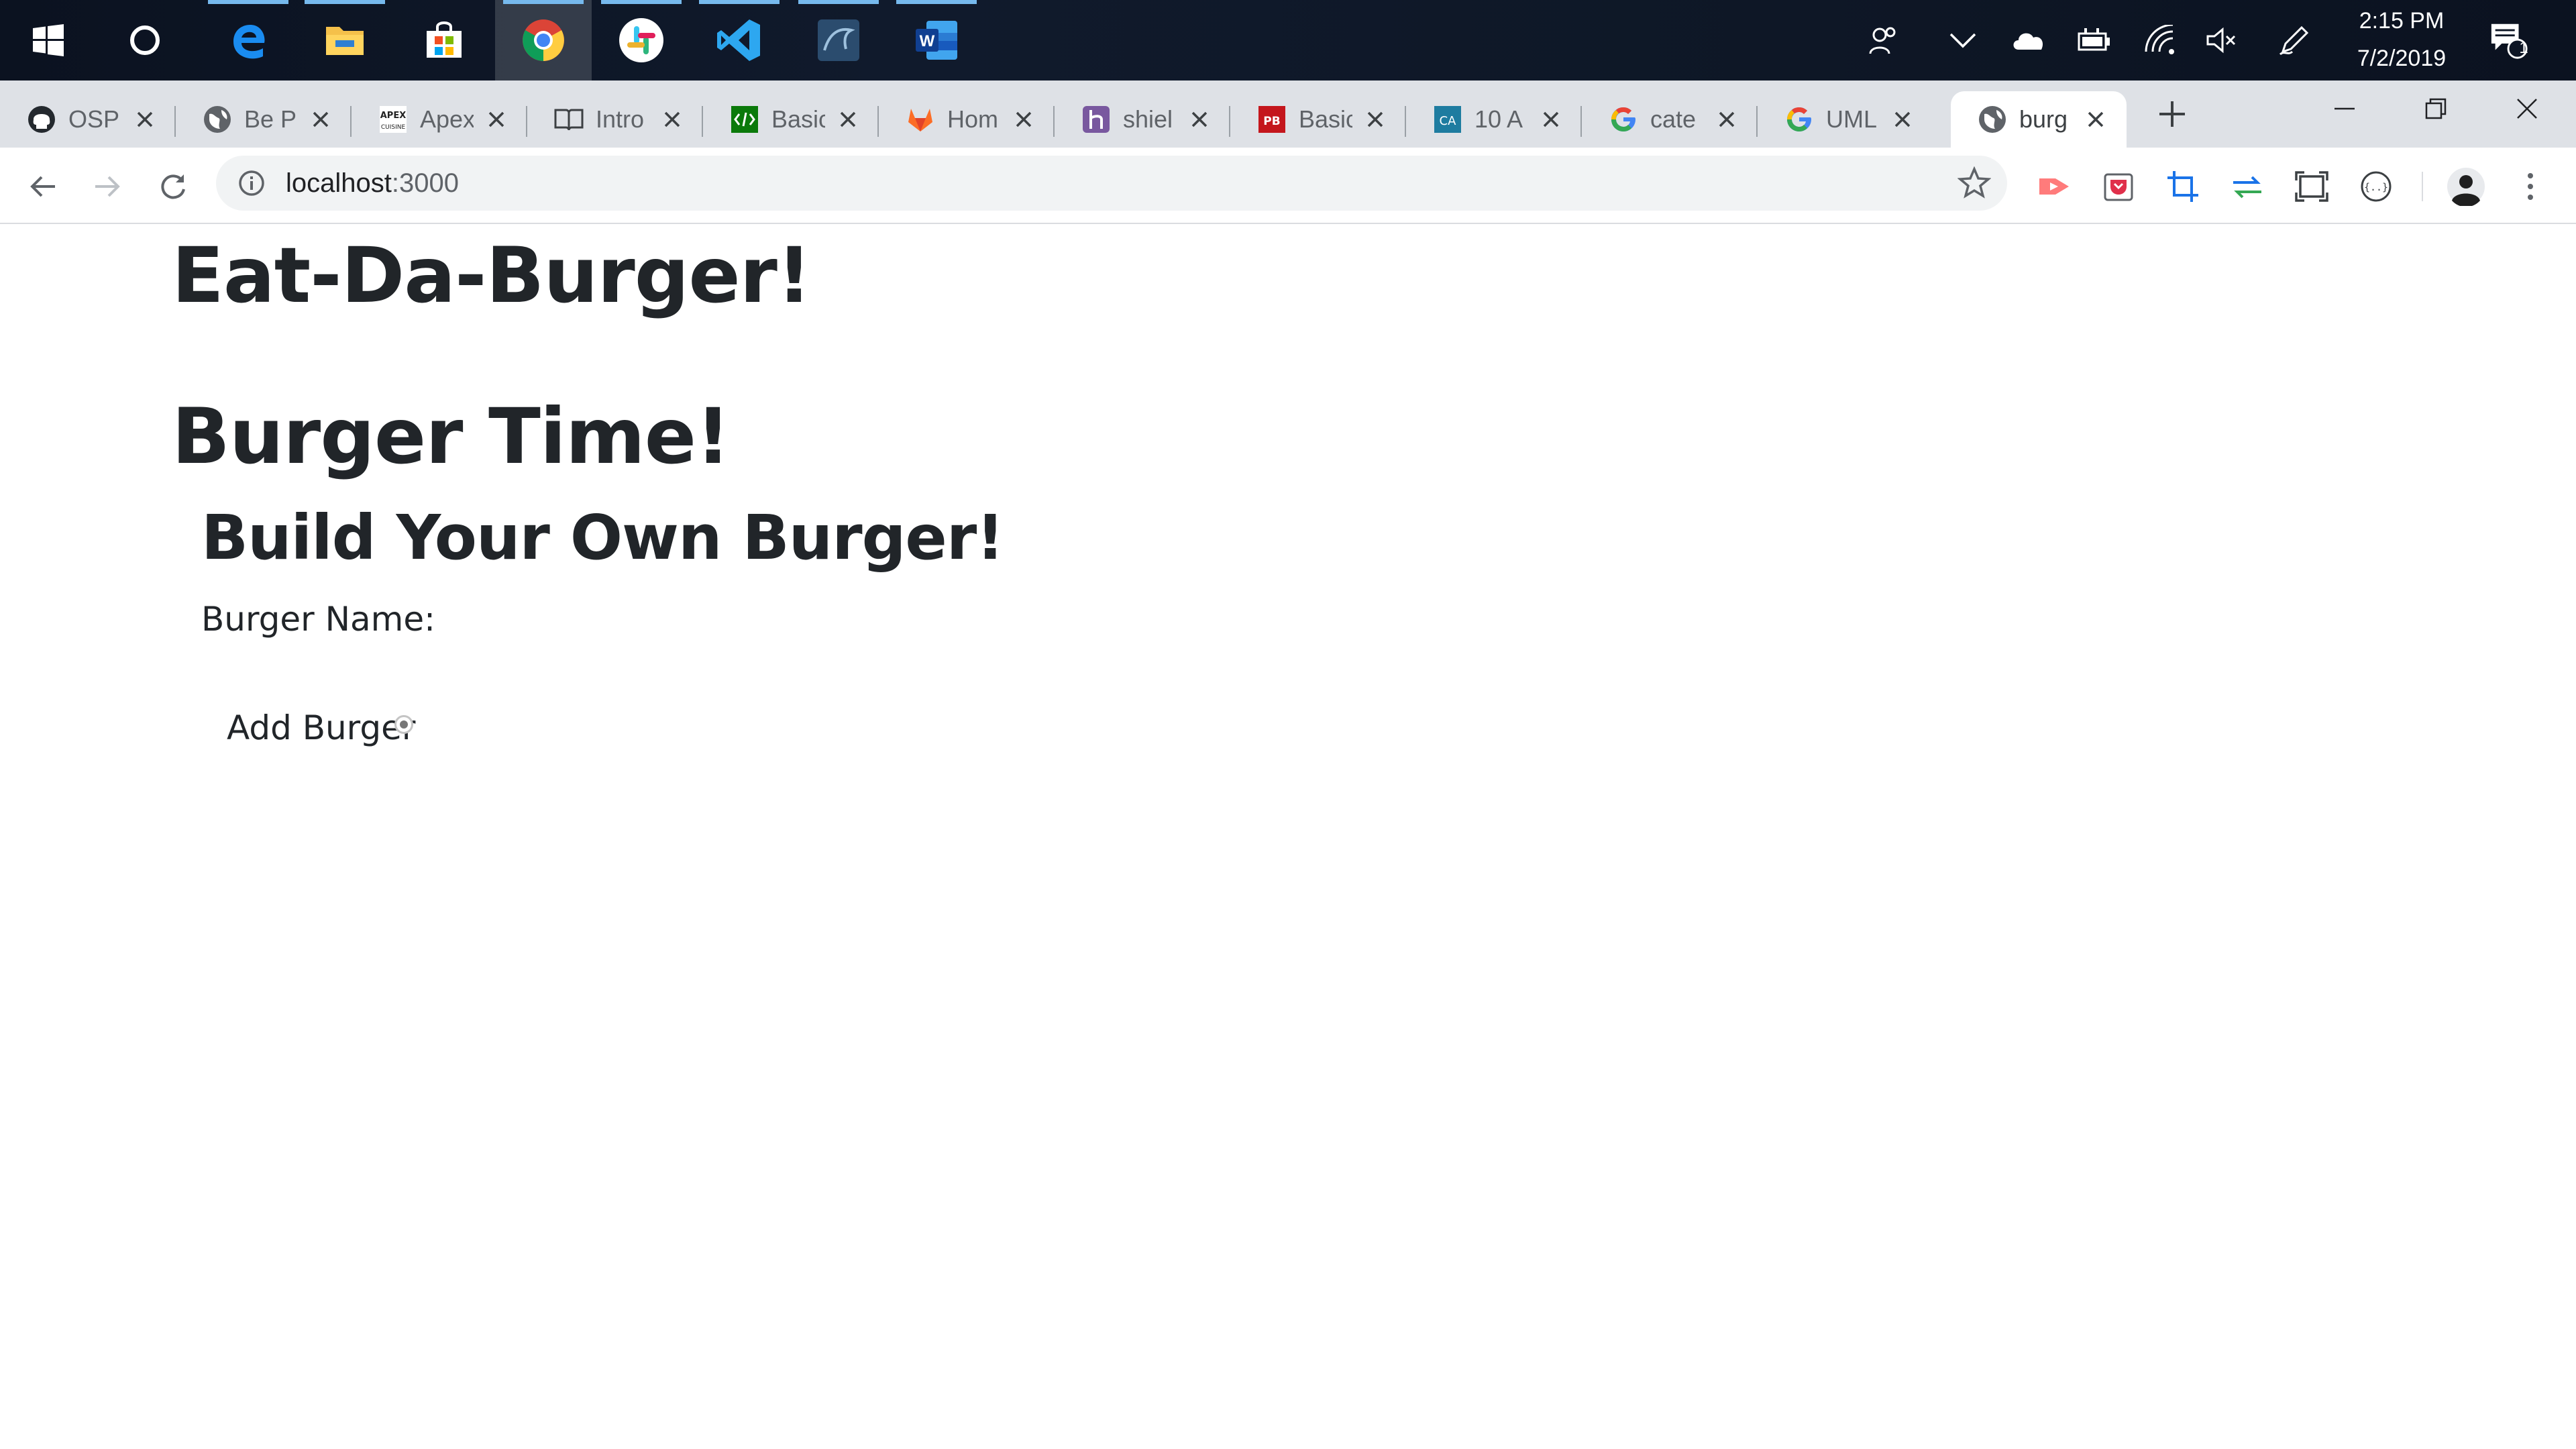 Image resolution: width=2576 pixels, height=1449 pixels. I want to click on chevron-down-icon, so click(1962, 40).